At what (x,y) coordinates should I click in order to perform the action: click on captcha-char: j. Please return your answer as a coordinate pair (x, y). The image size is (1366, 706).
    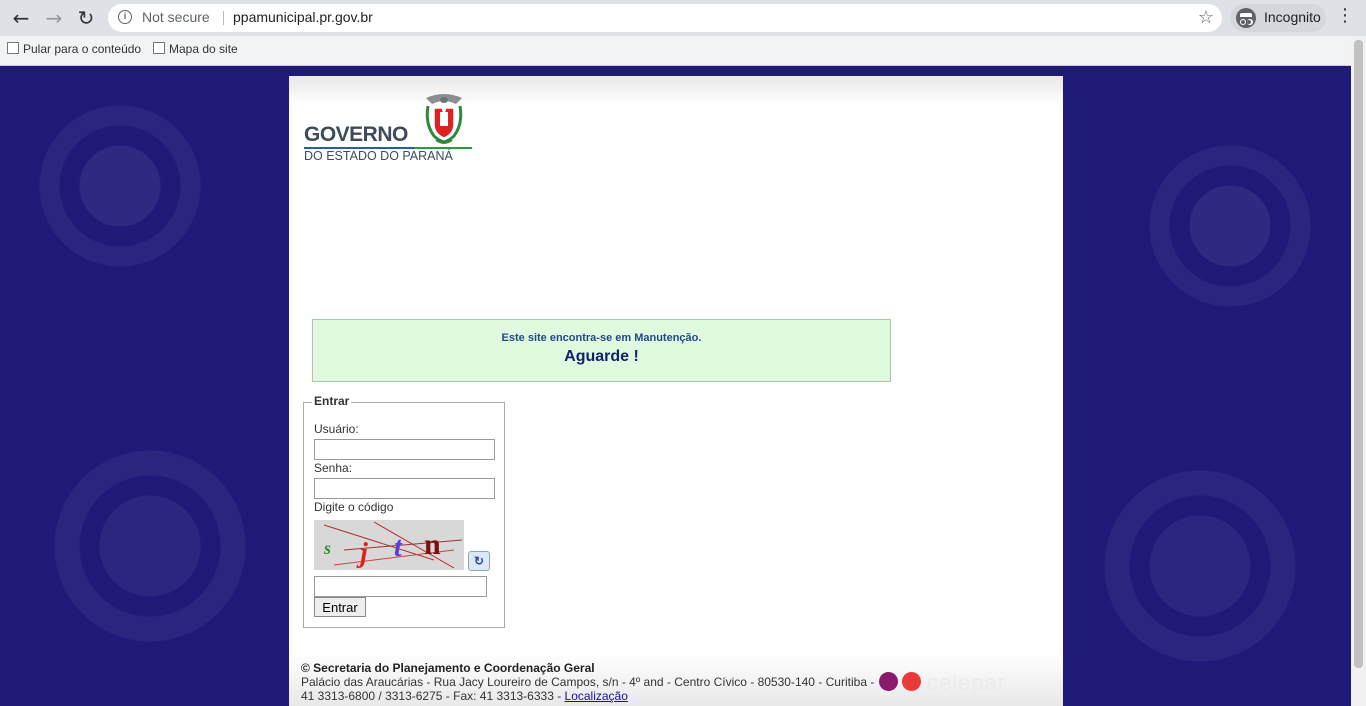
    Looking at the image, I should click on (362, 553).